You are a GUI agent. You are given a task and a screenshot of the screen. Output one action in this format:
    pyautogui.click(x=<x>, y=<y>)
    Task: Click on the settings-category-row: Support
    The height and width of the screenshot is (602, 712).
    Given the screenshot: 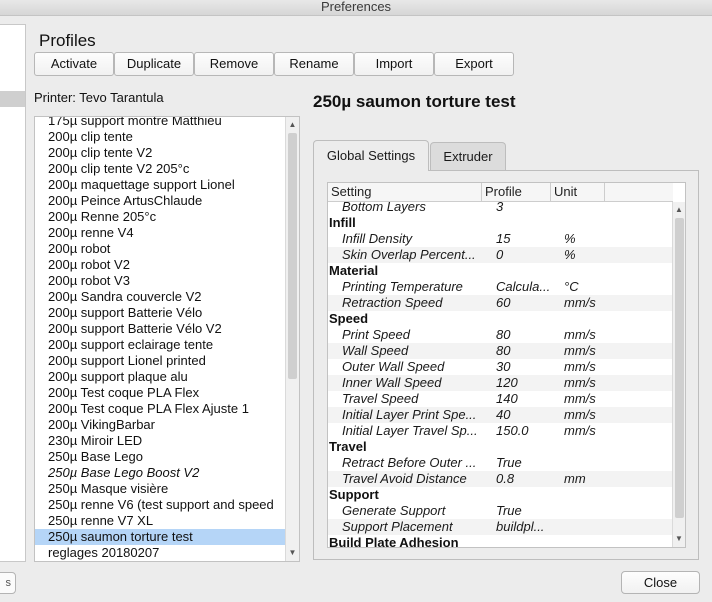 What is the action you would take?
    pyautogui.click(x=500, y=495)
    